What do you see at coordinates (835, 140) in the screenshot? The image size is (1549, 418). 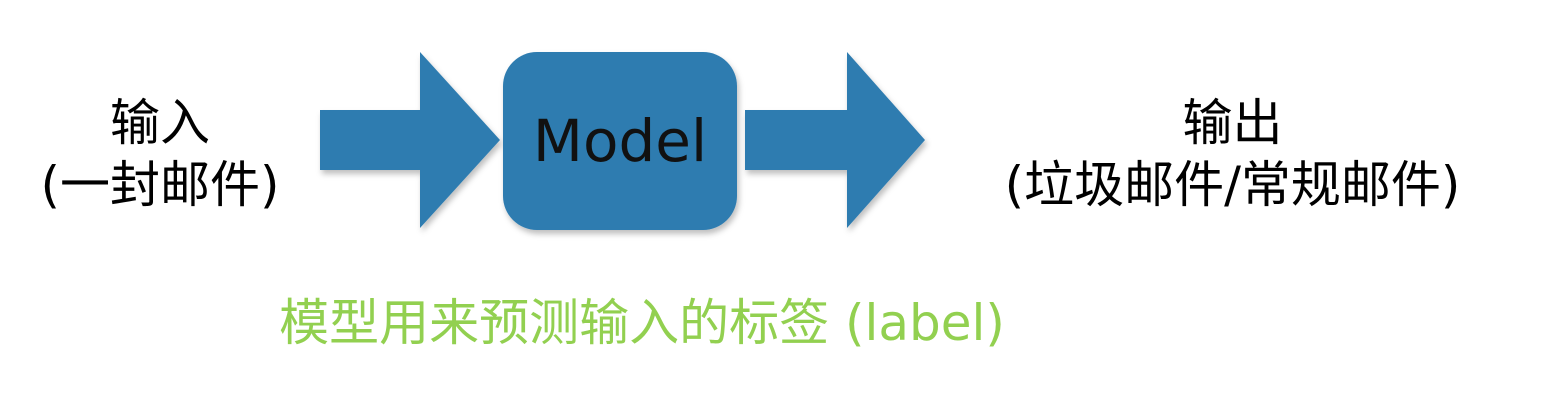 I see `output-arrow` at bounding box center [835, 140].